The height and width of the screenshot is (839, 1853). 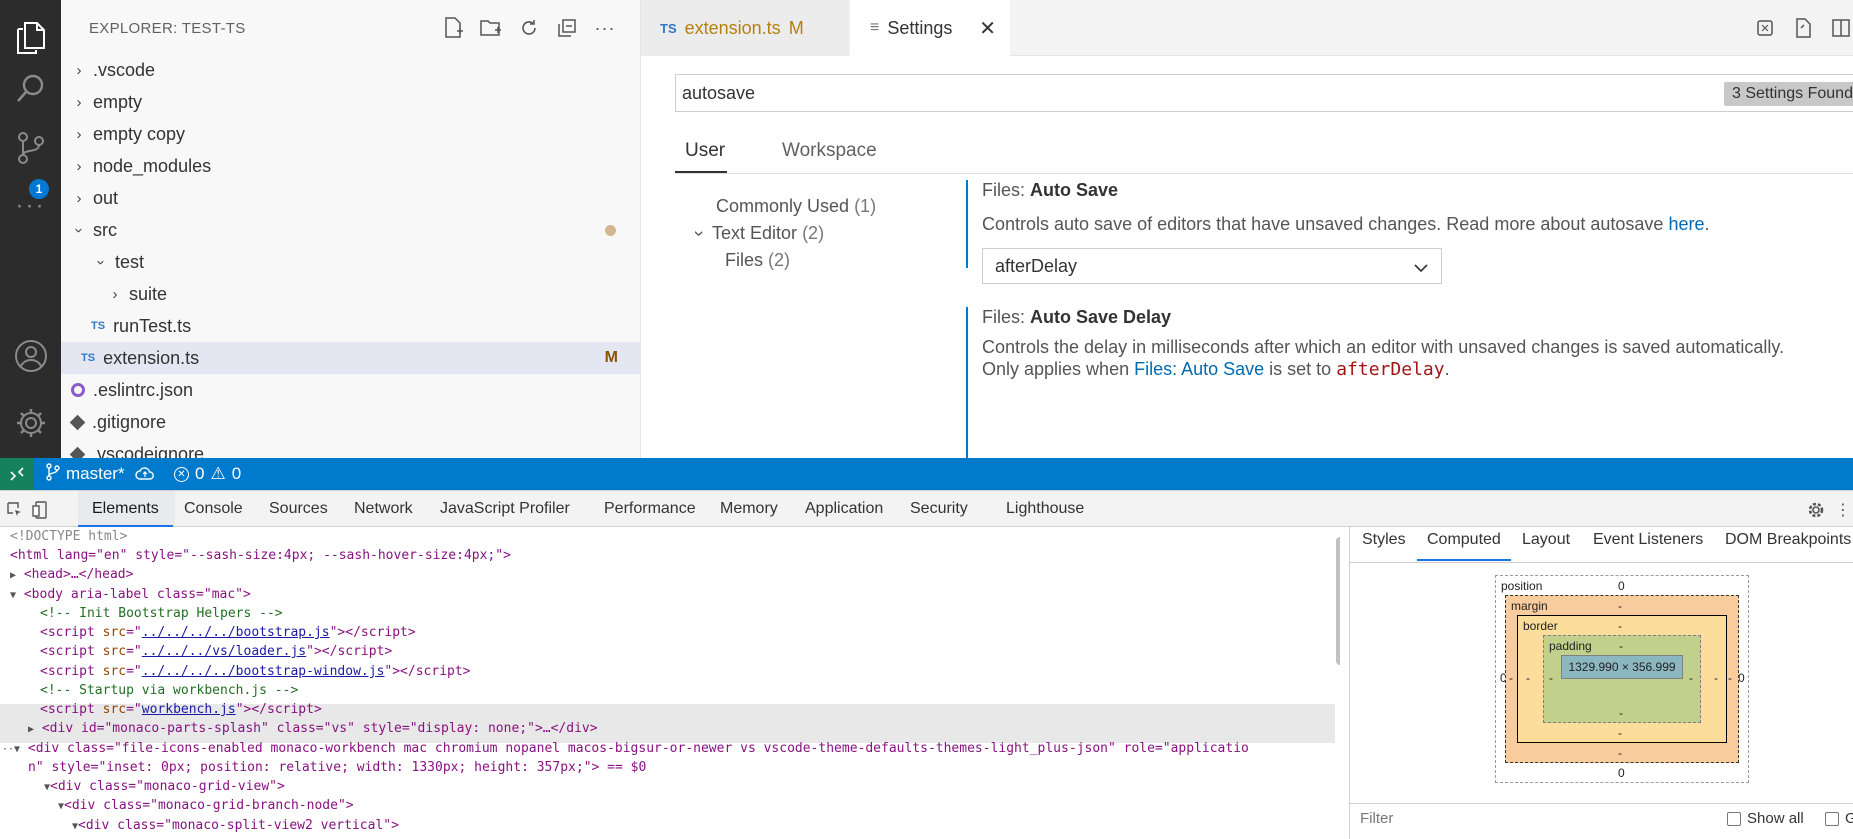 What do you see at coordinates (1832, 819) in the screenshot?
I see `group-checkbox` at bounding box center [1832, 819].